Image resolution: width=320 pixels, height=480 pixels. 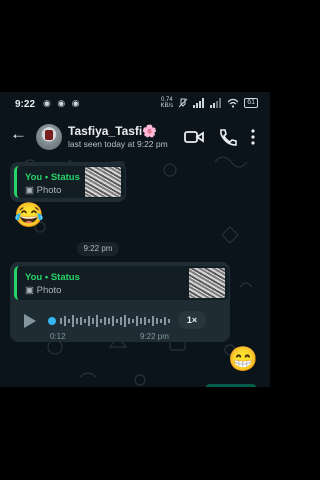 What do you see at coordinates (251, 103) in the screenshot?
I see `battery-indicator: 61` at bounding box center [251, 103].